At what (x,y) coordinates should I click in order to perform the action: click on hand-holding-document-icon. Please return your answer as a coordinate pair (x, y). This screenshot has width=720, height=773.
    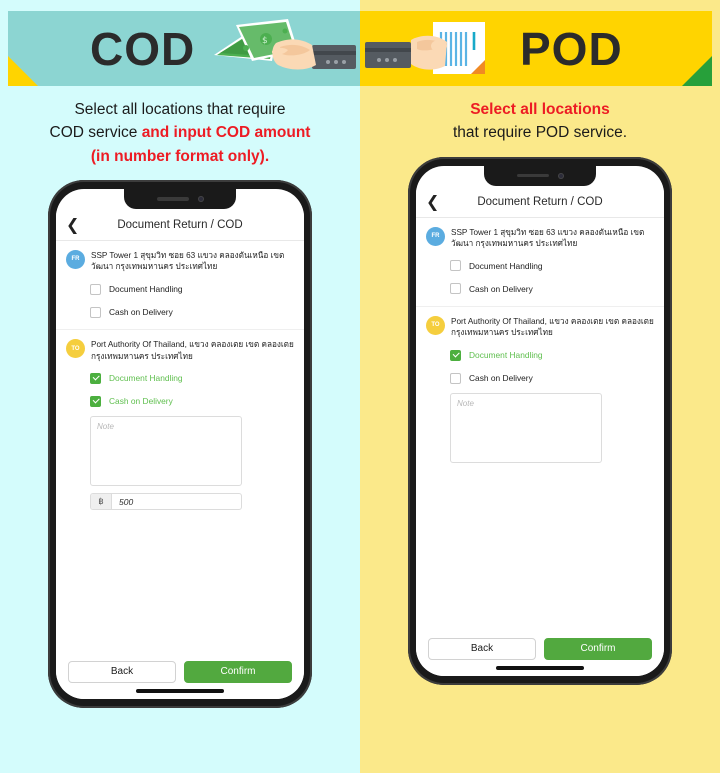
    Looking at the image, I should click on (425, 48).